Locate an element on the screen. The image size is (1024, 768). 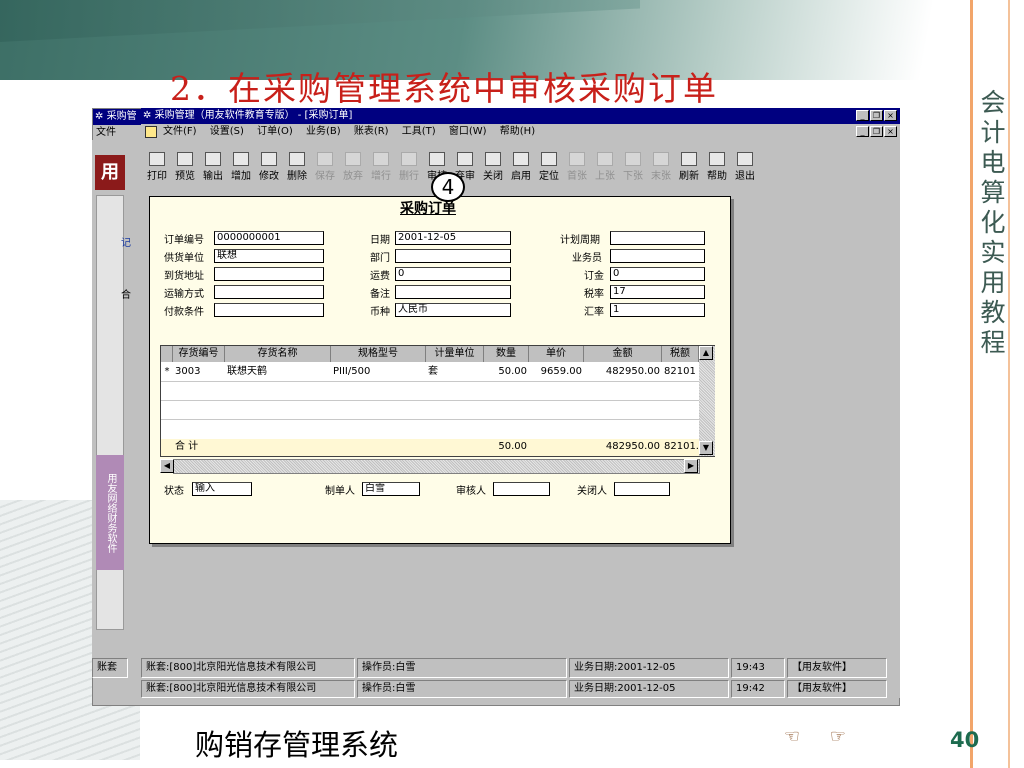
toolbar-button: 预览 is located at coordinates (185, 165).